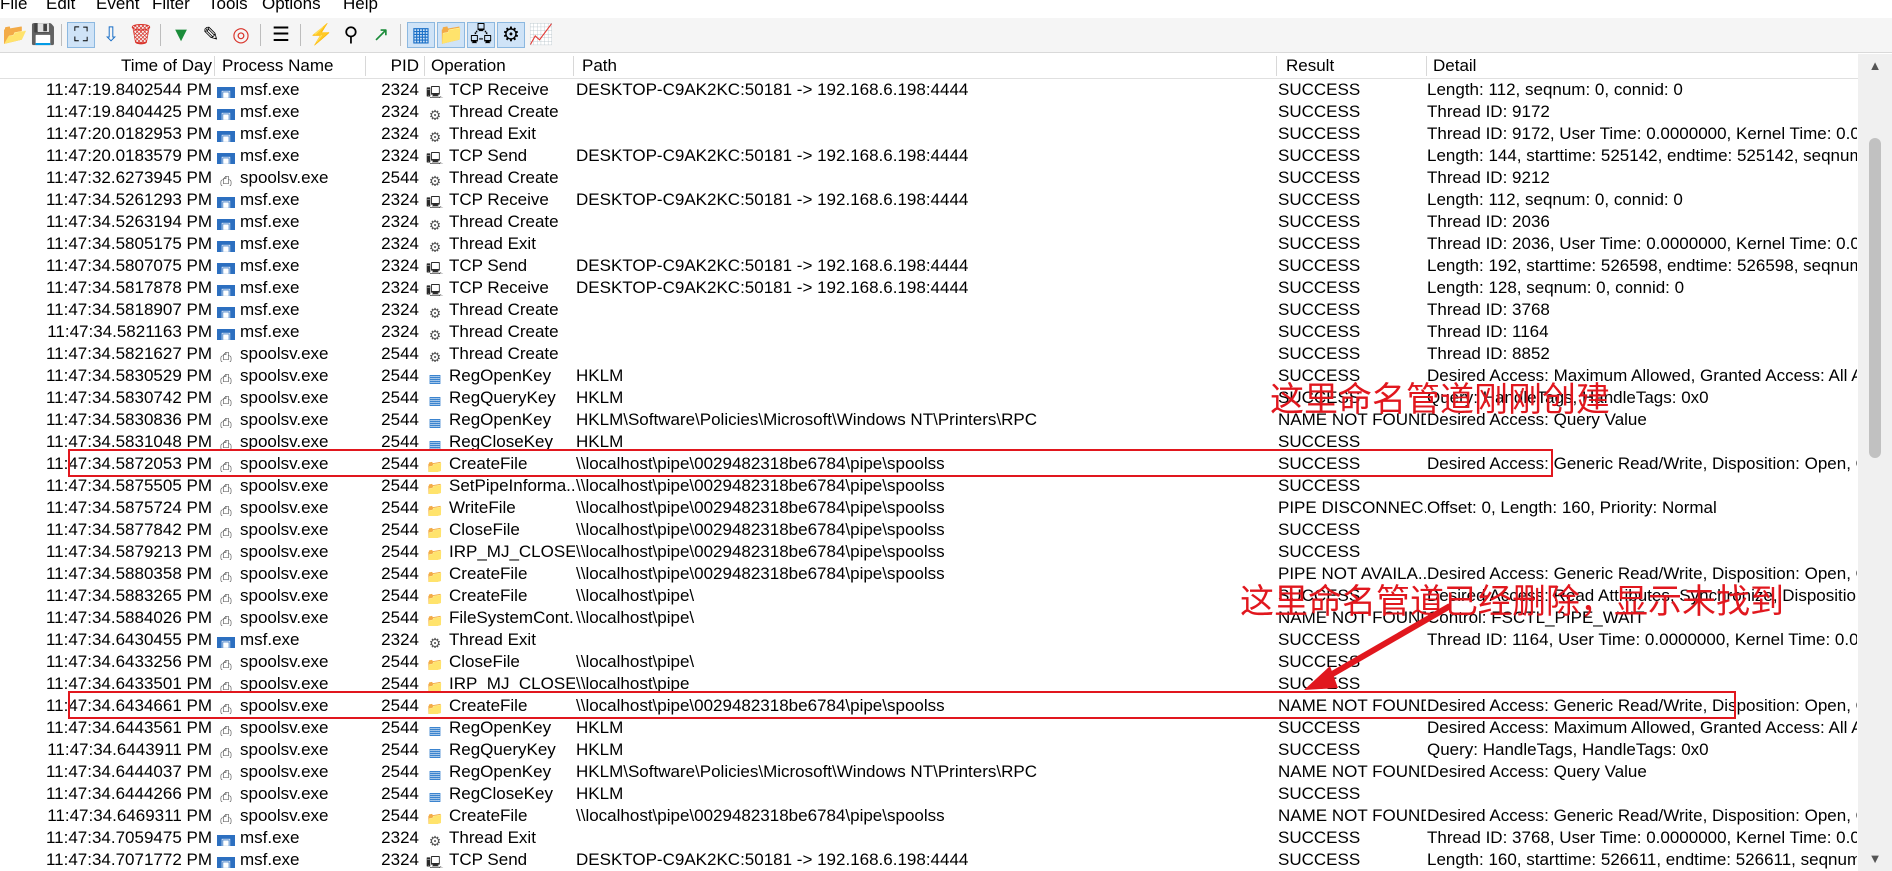 The height and width of the screenshot is (871, 1892). What do you see at coordinates (484, 661) in the screenshot?
I see `cell-operation: CloseFile` at bounding box center [484, 661].